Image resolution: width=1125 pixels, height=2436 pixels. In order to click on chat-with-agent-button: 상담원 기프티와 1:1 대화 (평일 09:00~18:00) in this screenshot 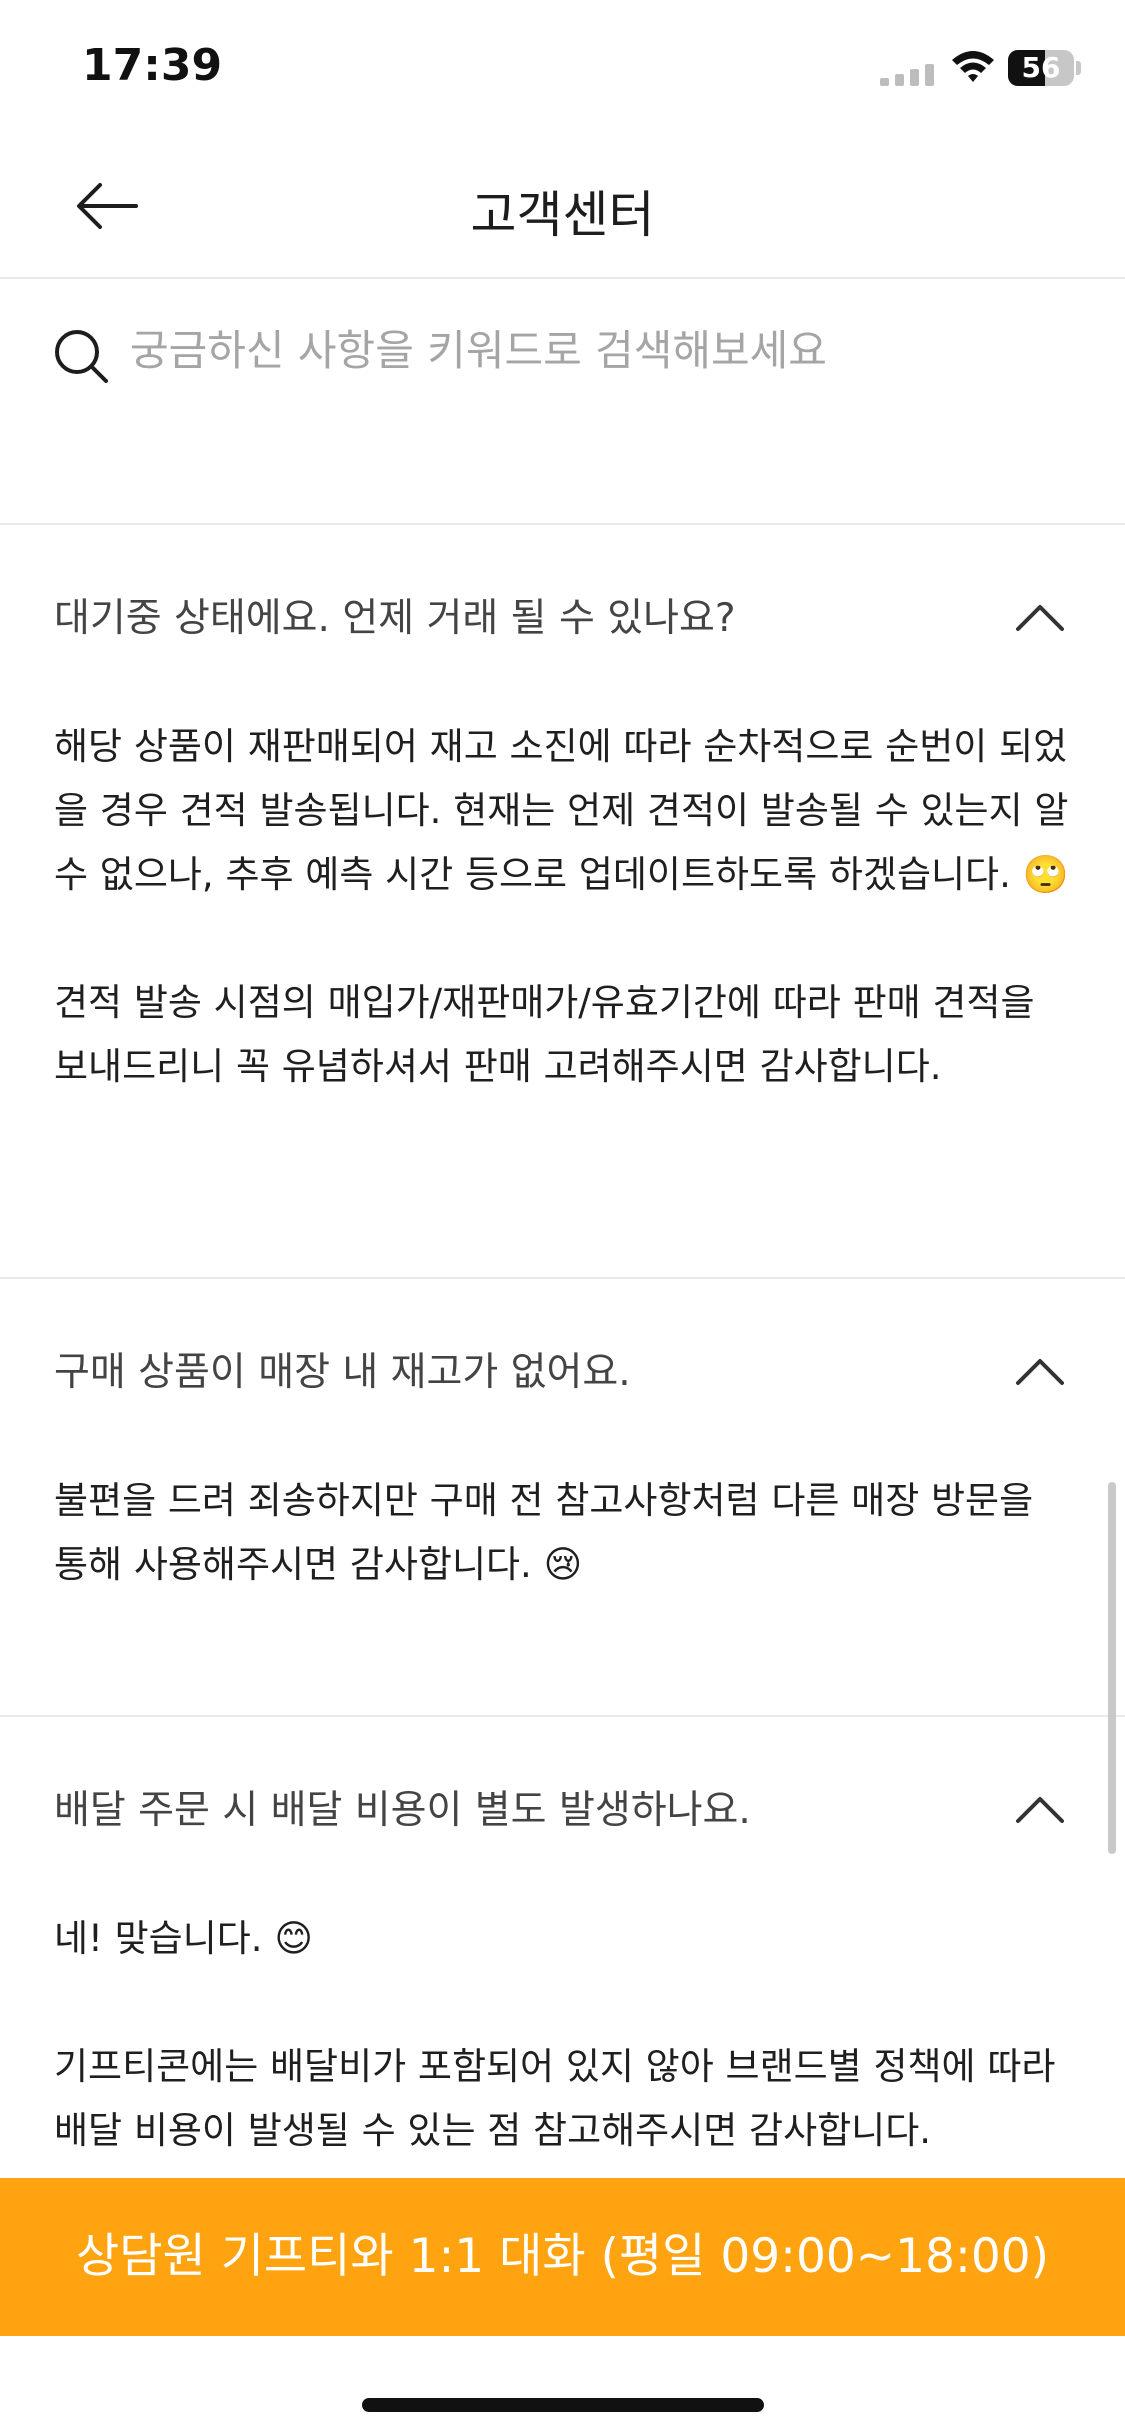, I will do `click(562, 2257)`.